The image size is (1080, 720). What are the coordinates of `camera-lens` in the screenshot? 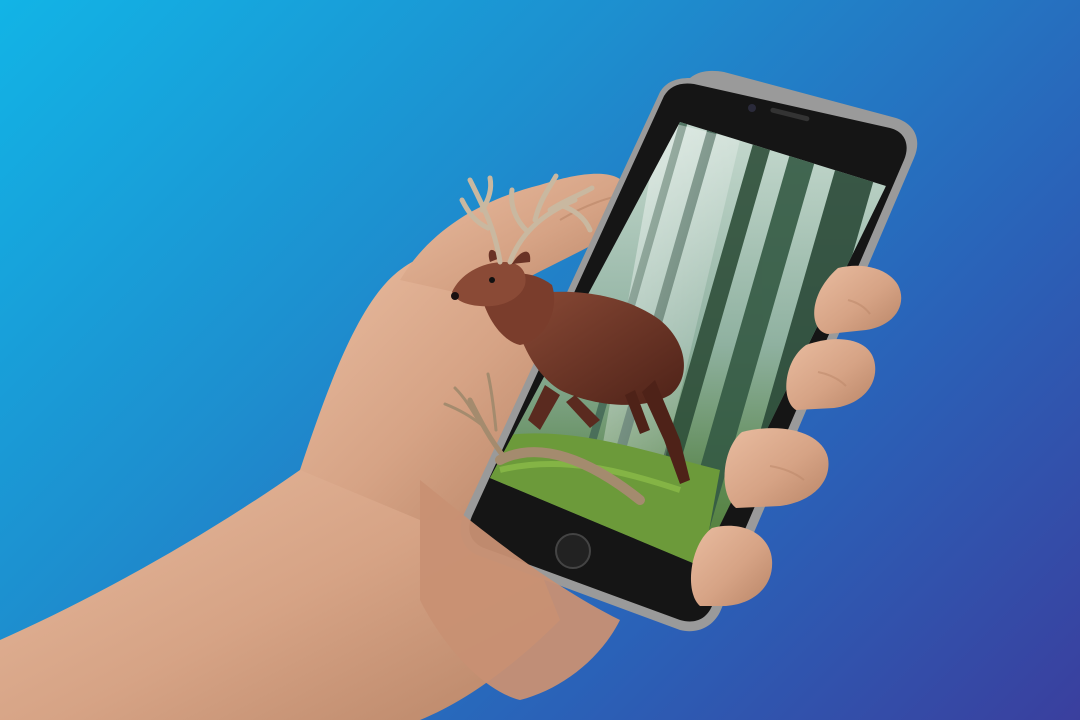 It's located at (752, 108).